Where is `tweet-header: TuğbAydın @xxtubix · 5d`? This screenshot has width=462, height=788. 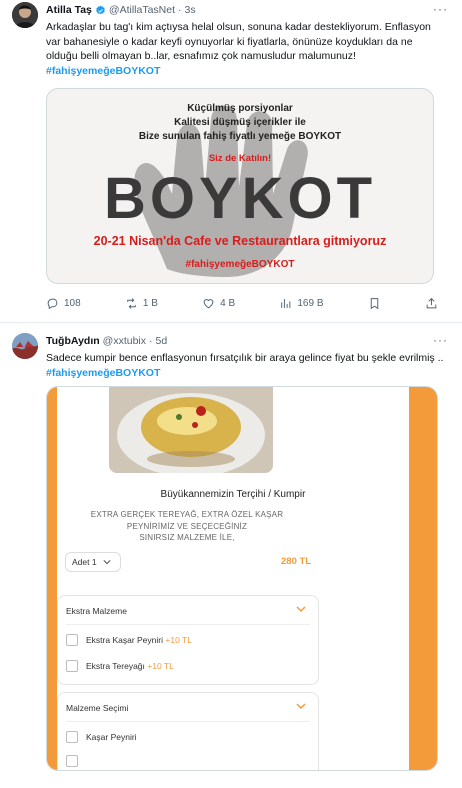 tweet-header: TuğbAydın @xxtubix · 5d is located at coordinates (106, 341).